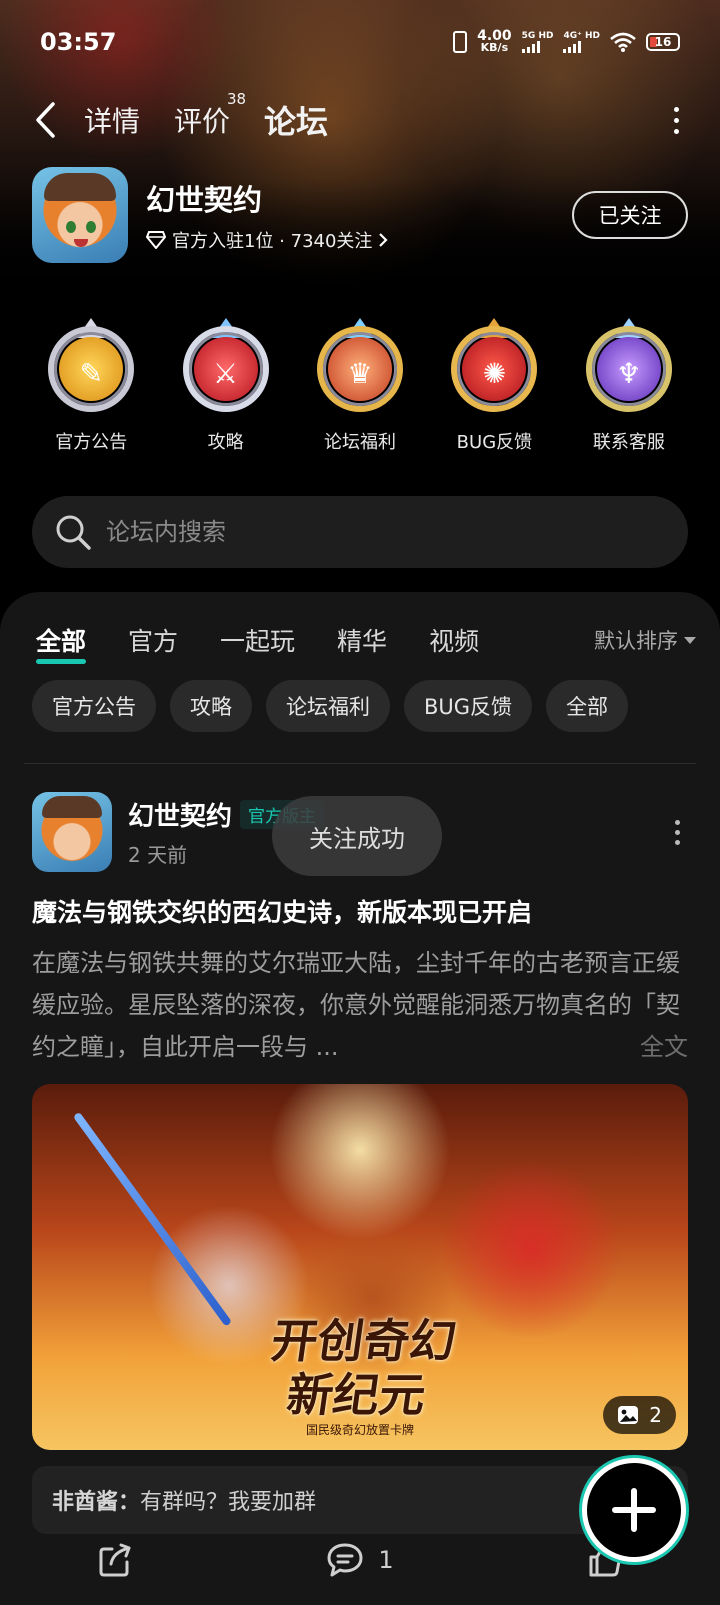 The width and height of the screenshot is (720, 1605). I want to click on image-count: 2, so click(655, 1415).